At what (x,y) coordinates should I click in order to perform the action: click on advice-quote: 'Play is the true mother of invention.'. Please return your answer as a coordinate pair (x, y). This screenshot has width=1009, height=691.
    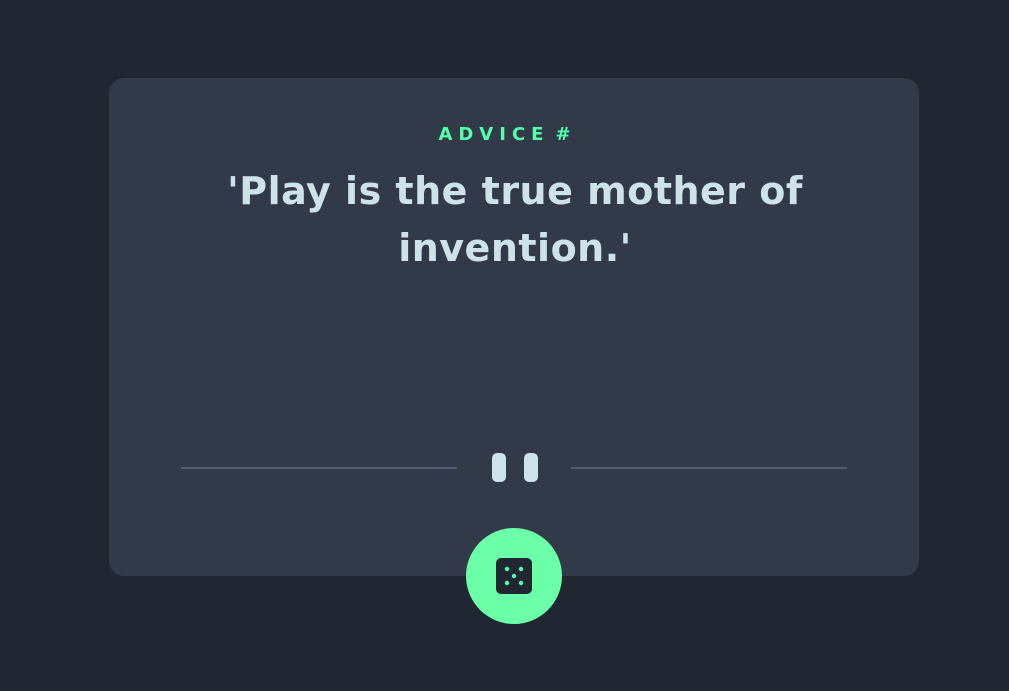
    Looking at the image, I should click on (515, 219).